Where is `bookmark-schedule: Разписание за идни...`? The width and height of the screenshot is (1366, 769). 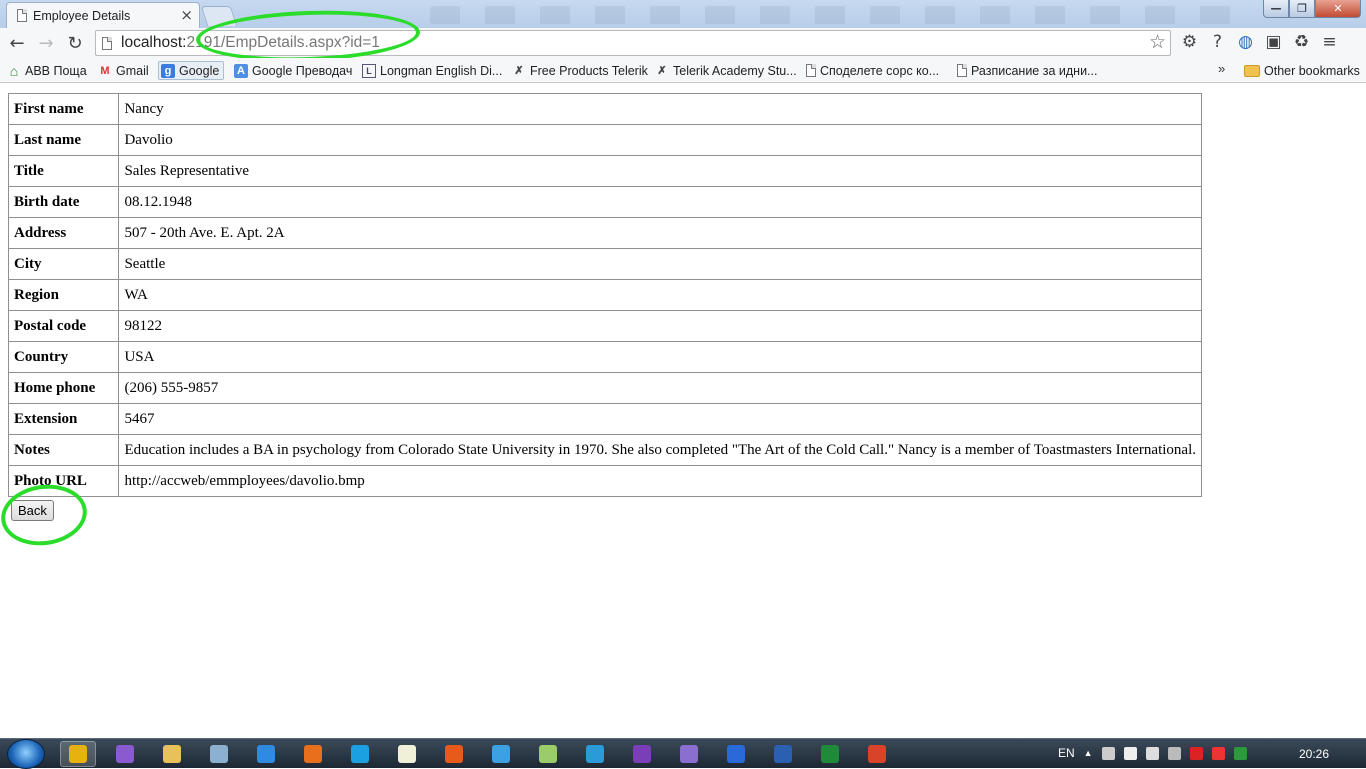 bookmark-schedule: Разписание за идни... is located at coordinates (1027, 70).